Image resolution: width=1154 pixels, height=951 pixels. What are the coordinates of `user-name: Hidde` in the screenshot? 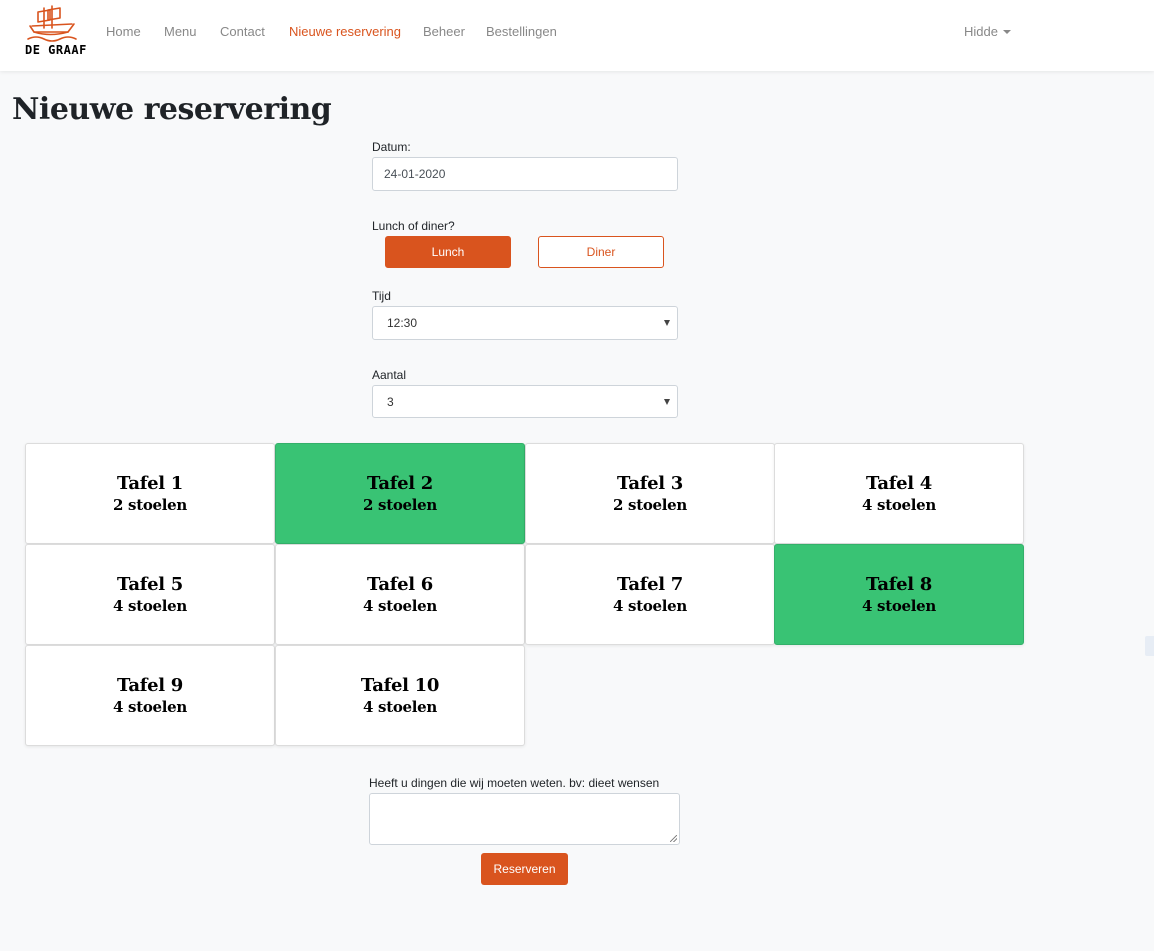 It's located at (981, 31).